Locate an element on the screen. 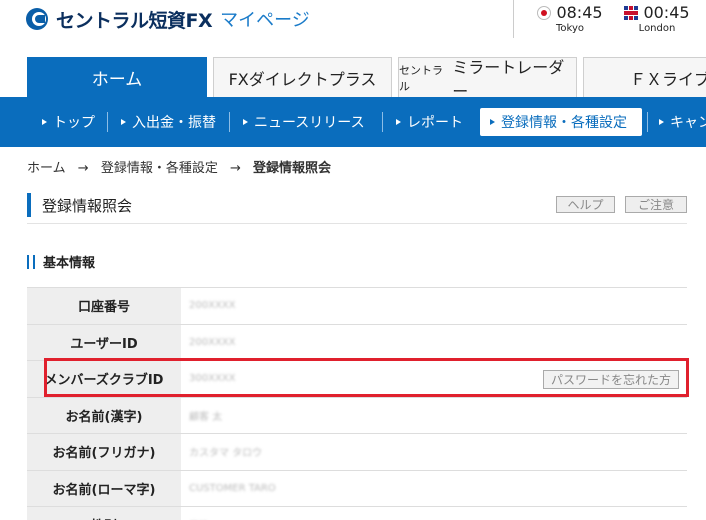 The image size is (706, 520). breadcrumb-parent: 登録情報・各種設定 is located at coordinates (159, 168).